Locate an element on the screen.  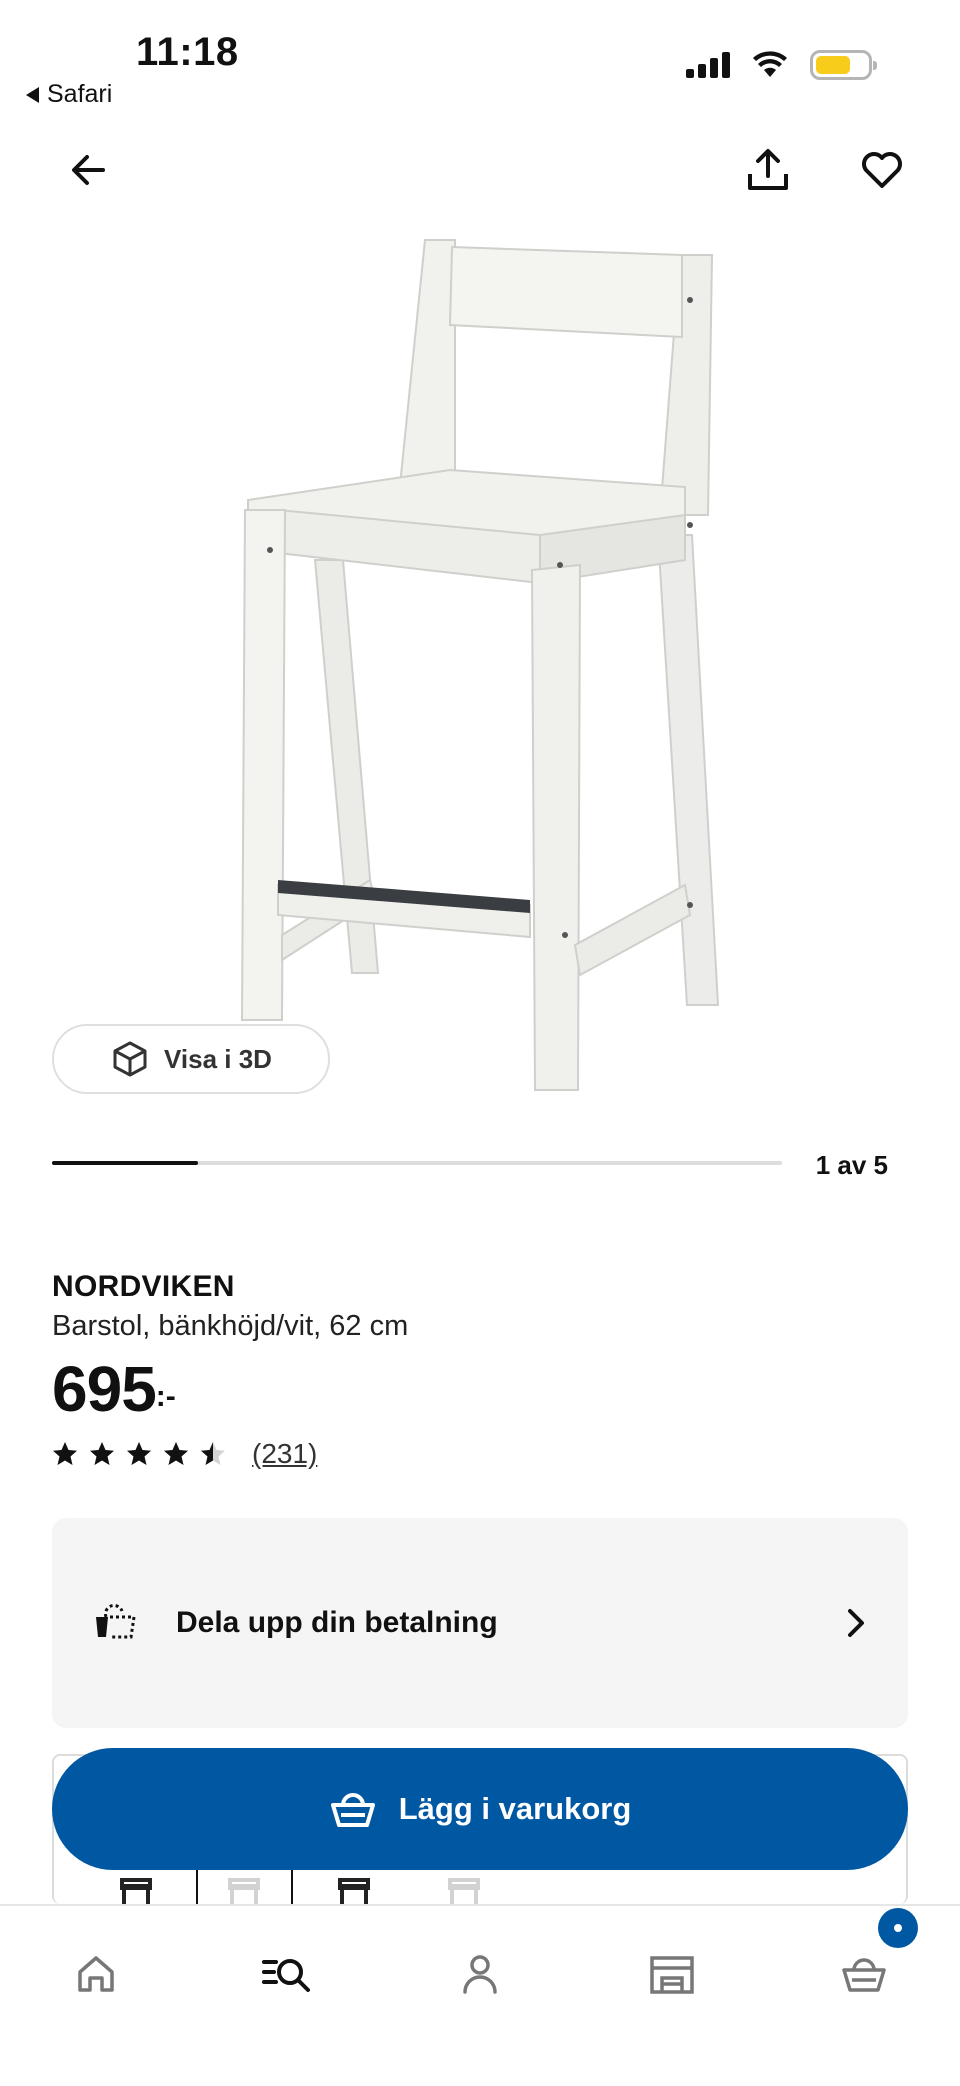
favorite-button is located at coordinates (882, 170).